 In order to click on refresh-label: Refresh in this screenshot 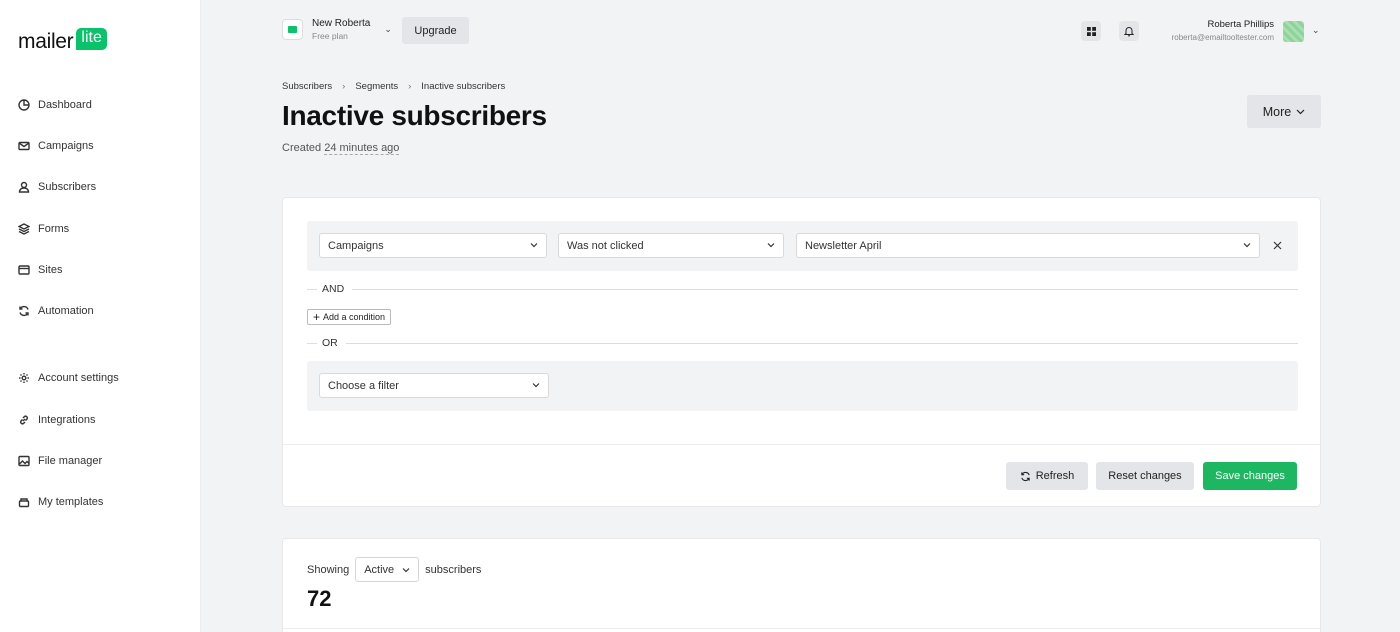, I will do `click(1055, 476)`.